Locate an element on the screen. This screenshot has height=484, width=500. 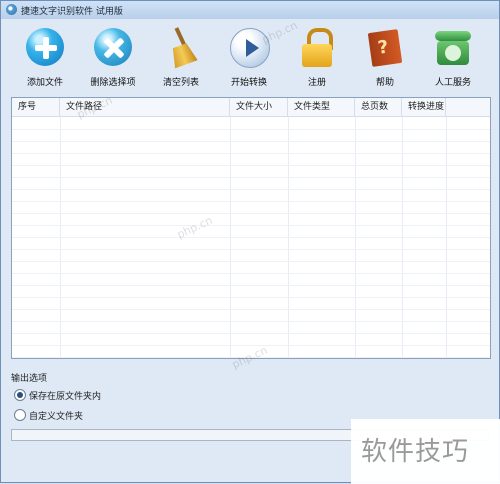
column-header-pages: 总页数 is located at coordinates (378, 107).